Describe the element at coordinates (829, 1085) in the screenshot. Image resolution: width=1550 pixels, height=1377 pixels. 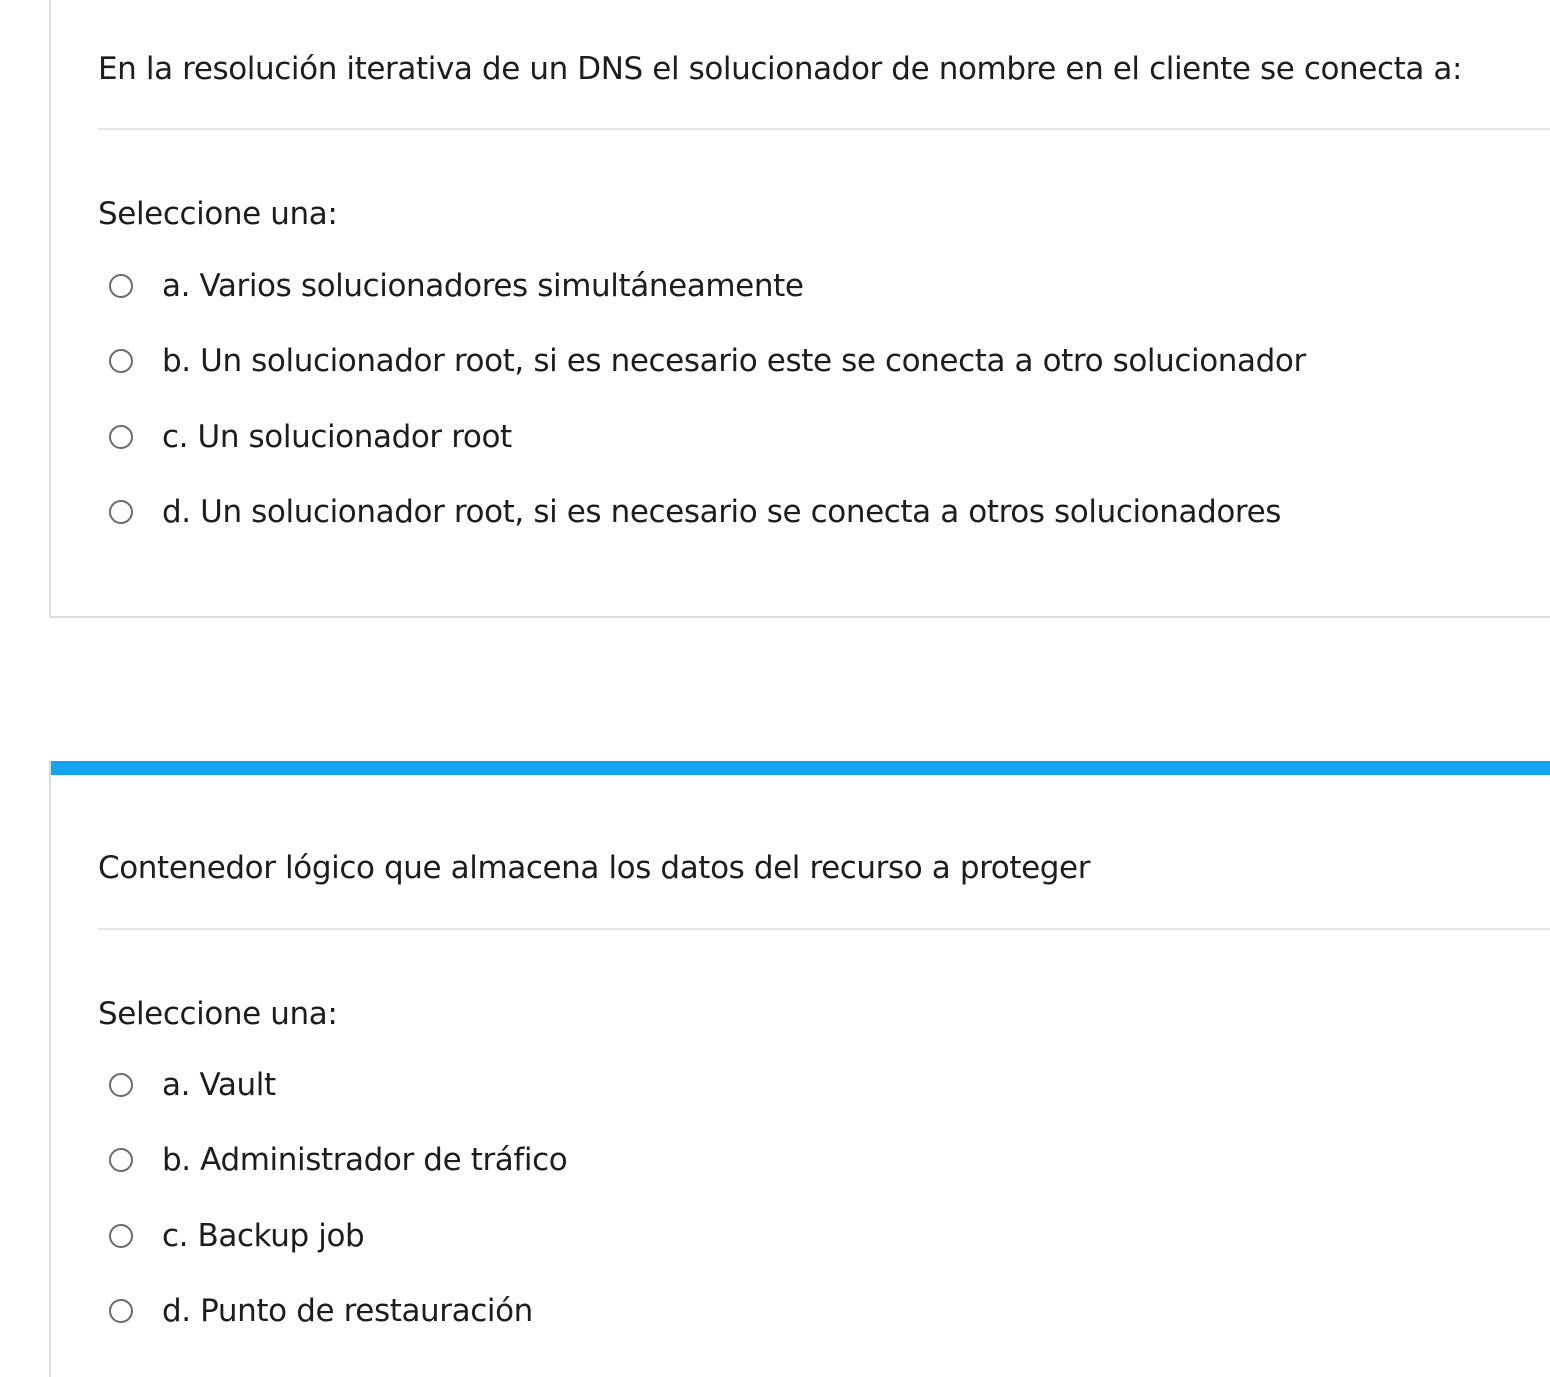
I see `answer-option-a: a. Vault` at that location.